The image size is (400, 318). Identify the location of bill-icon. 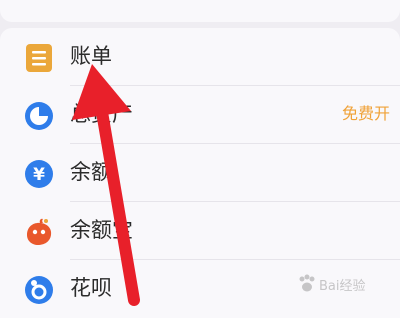
(39, 58).